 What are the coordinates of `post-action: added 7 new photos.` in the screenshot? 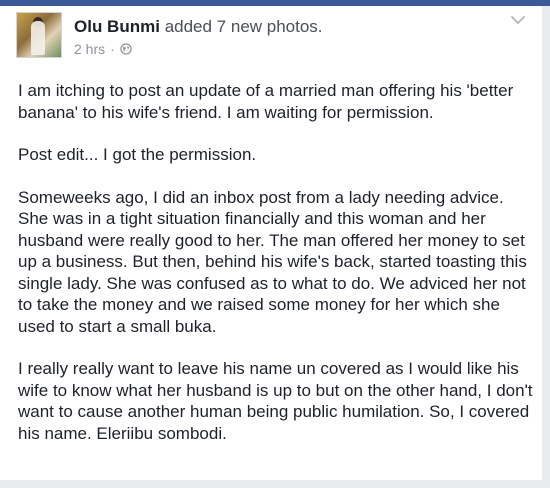 It's located at (243, 26).